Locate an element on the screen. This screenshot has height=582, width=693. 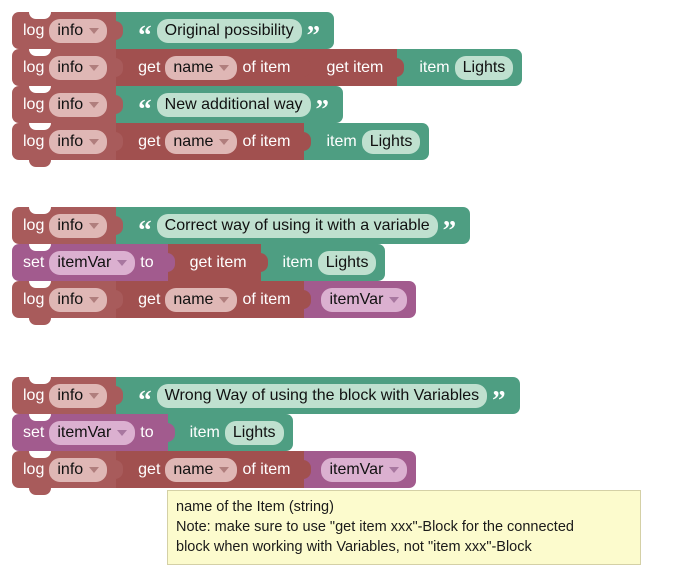
set-itemvar-to-get-item-row: set itemVar to get item item Lights is located at coordinates (241, 262).